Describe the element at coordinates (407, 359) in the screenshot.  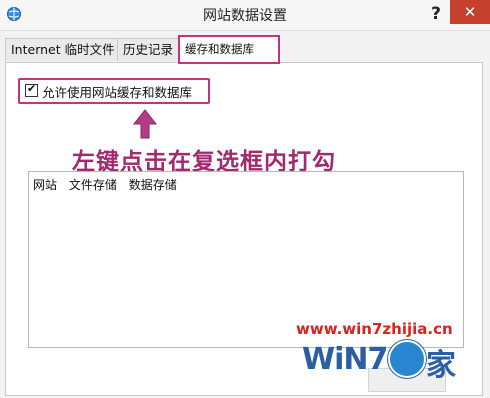
I see `watermark-ball-icon` at that location.